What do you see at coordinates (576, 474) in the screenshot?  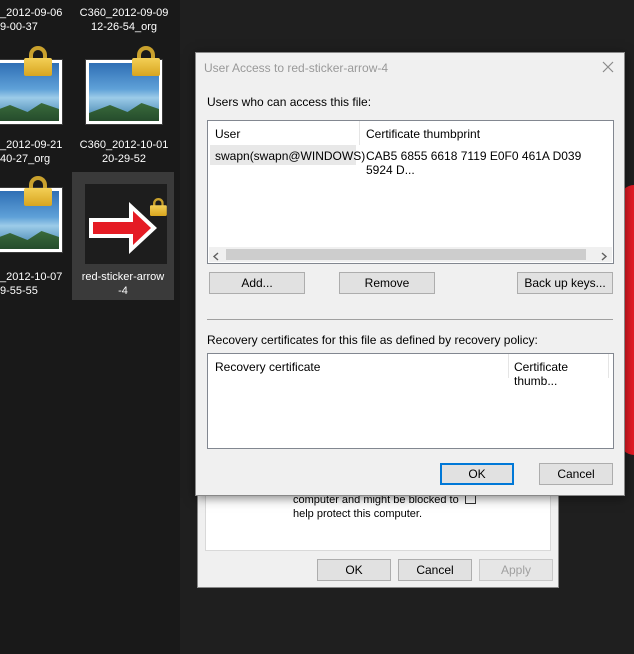 I see `cancel-button: Cancel` at bounding box center [576, 474].